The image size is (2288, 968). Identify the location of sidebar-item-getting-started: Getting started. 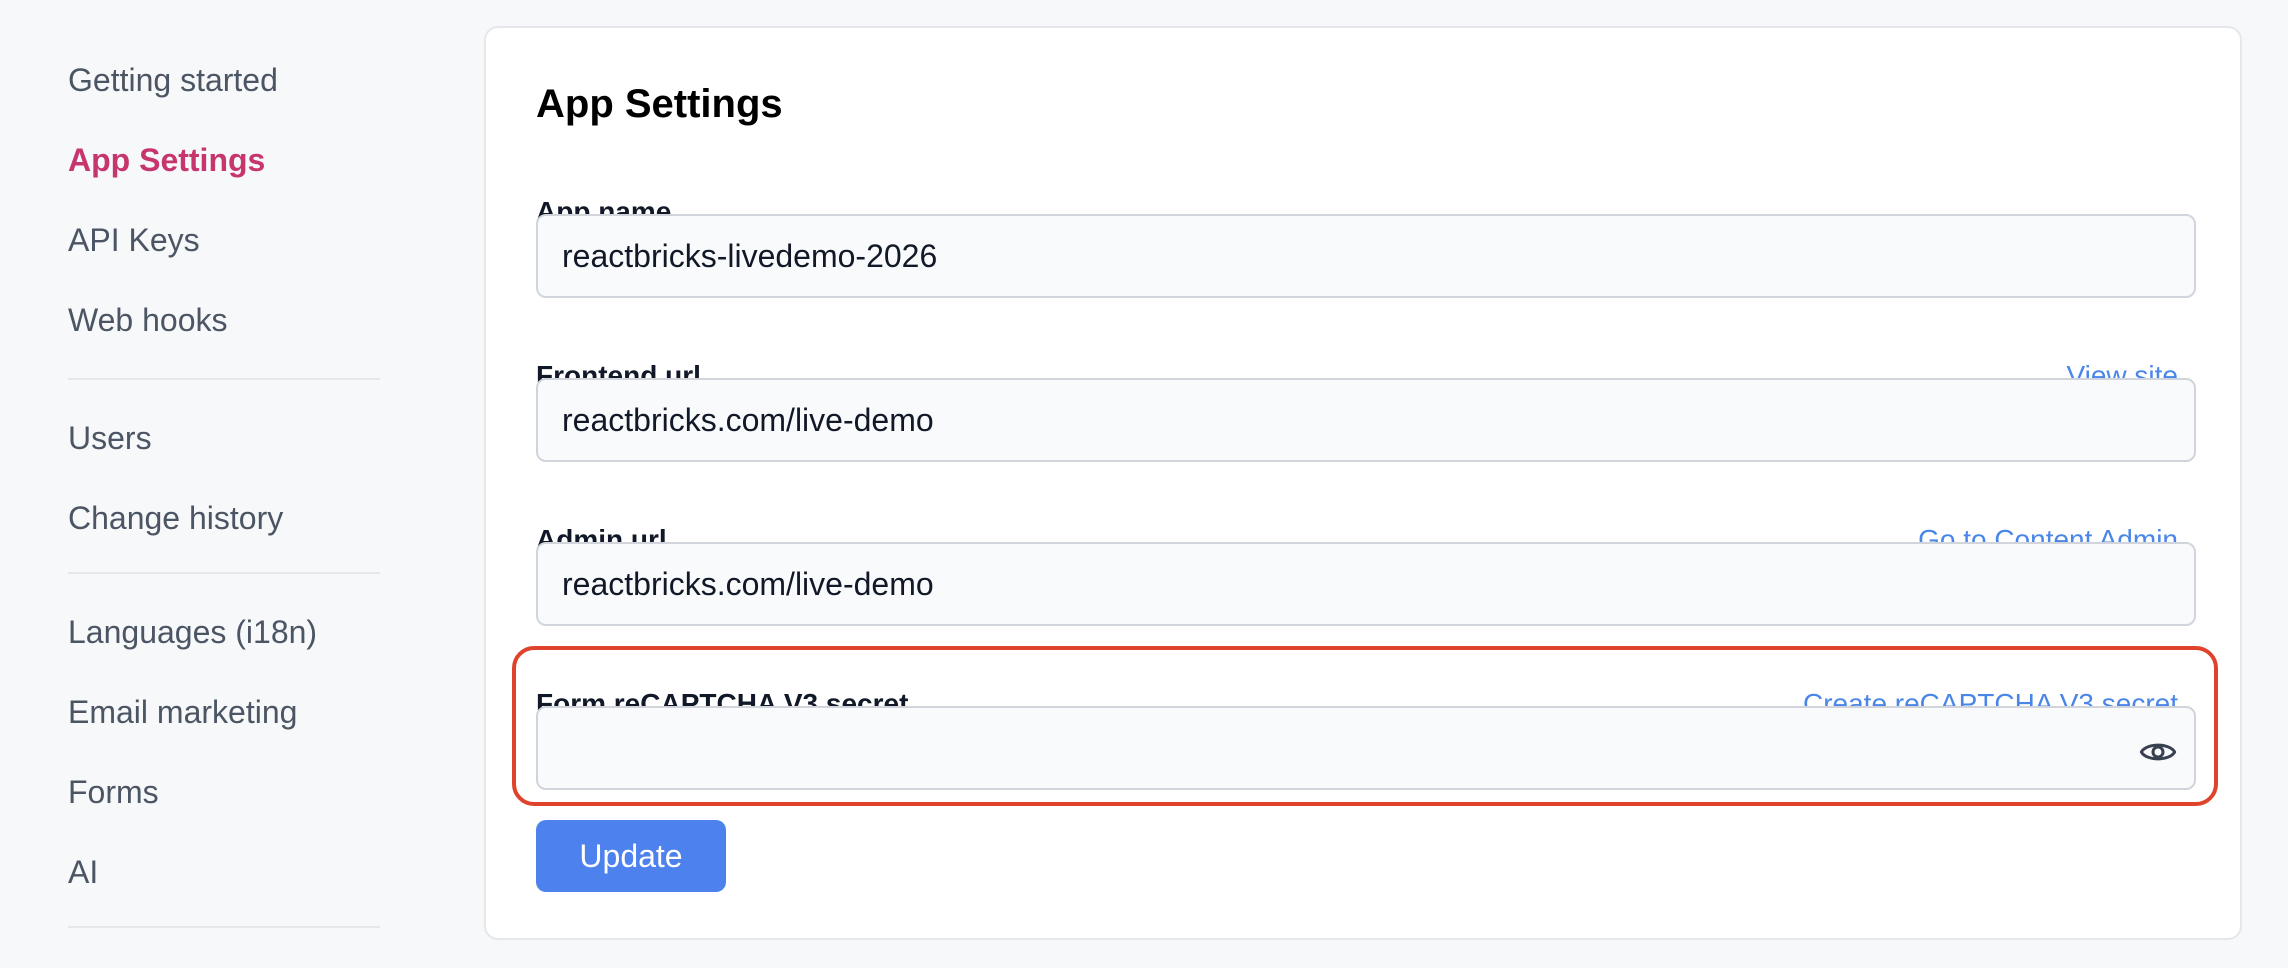
(173, 80).